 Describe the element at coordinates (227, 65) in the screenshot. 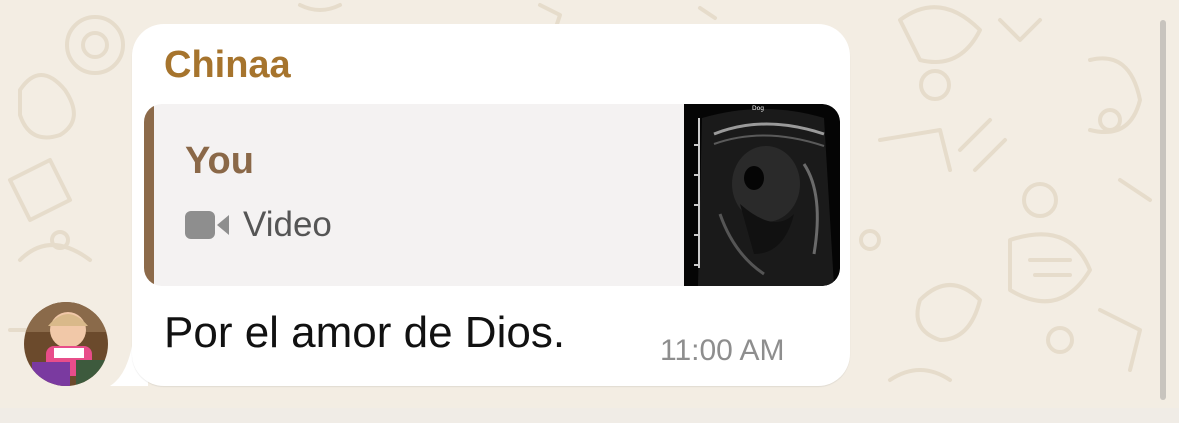

I see `sender-name: Chinaa` at that location.